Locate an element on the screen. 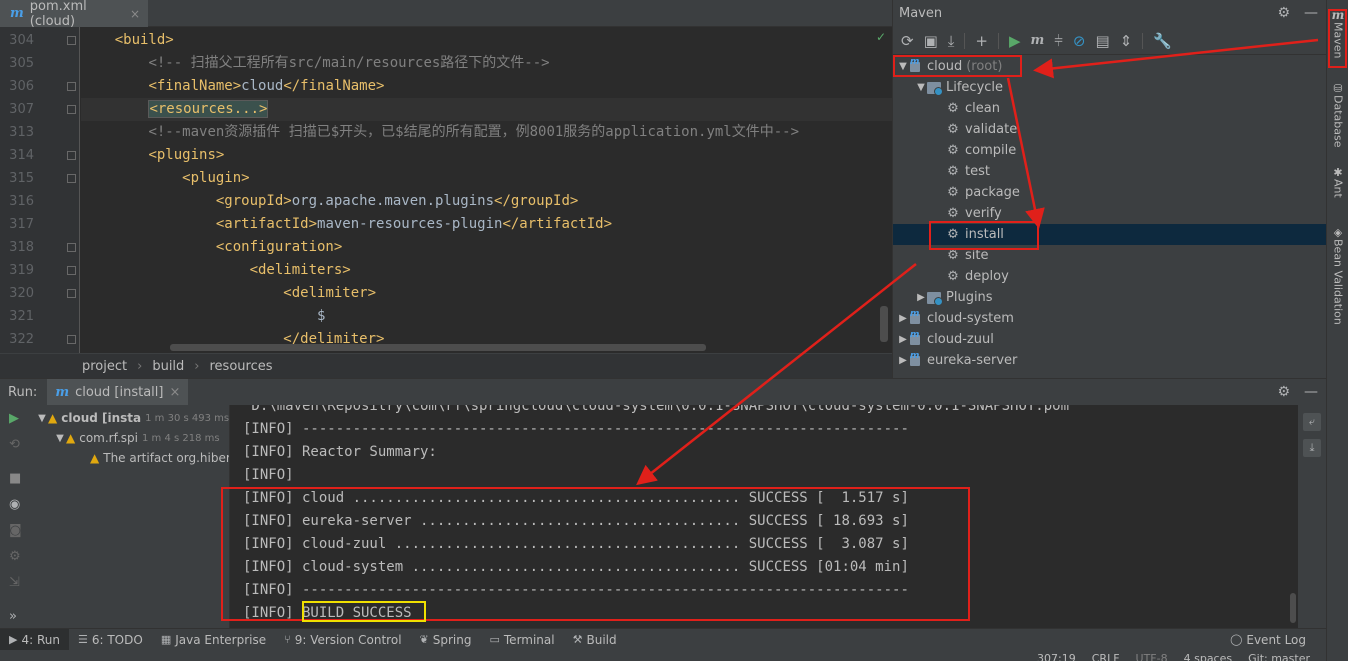  rerun-icon: ▶ is located at coordinates (14, 418).